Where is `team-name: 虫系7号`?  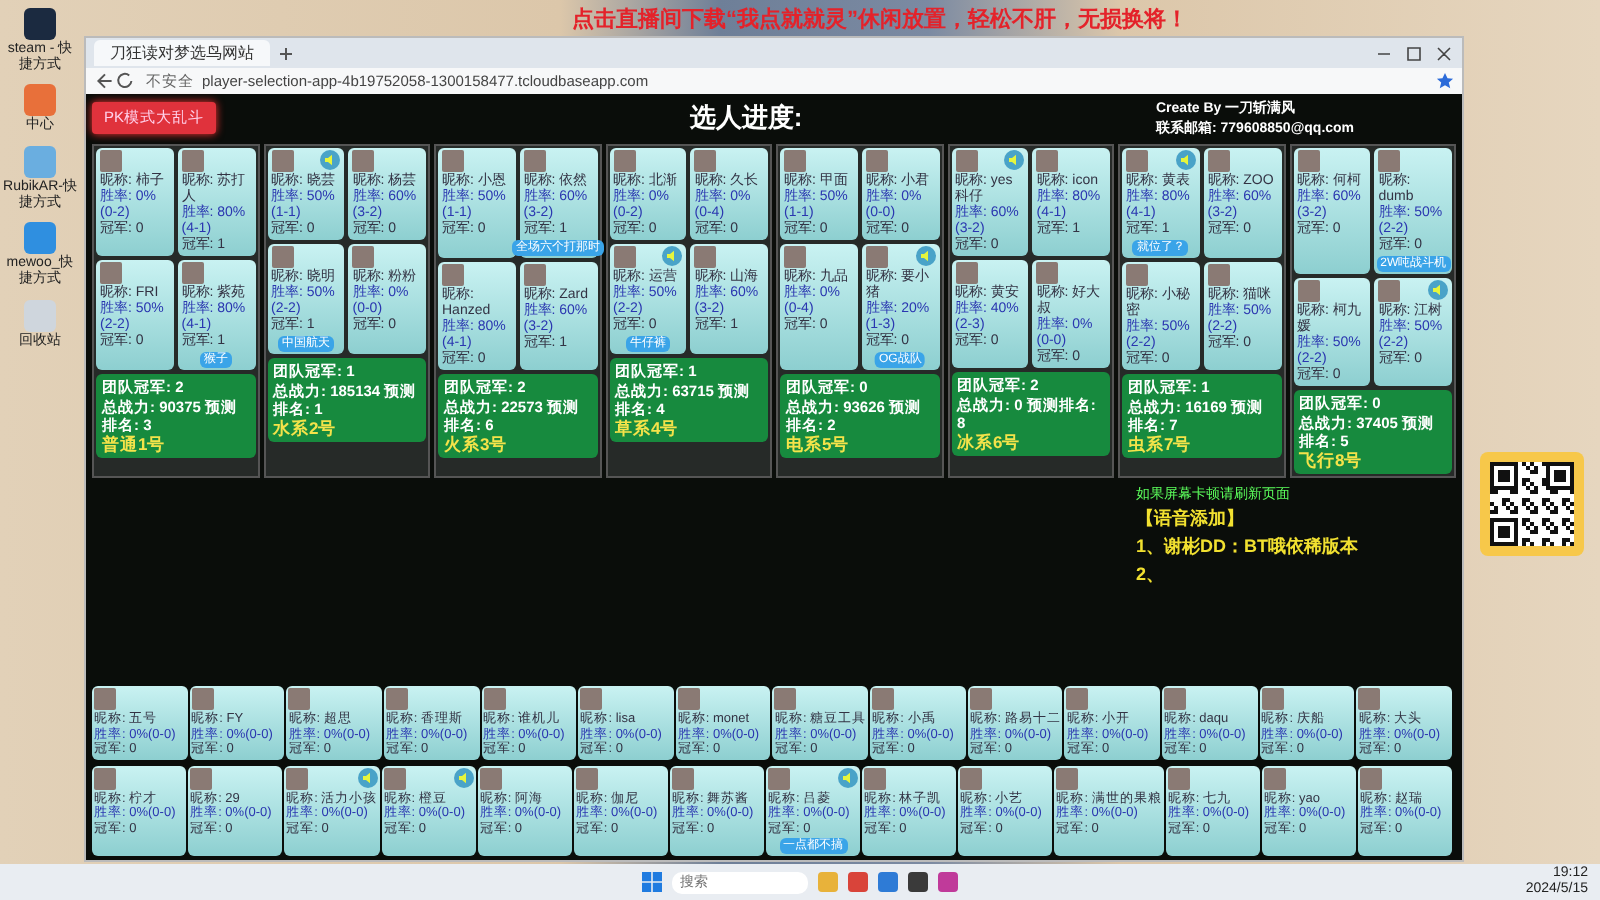
team-name: 虫系7号 is located at coordinates (1161, 445).